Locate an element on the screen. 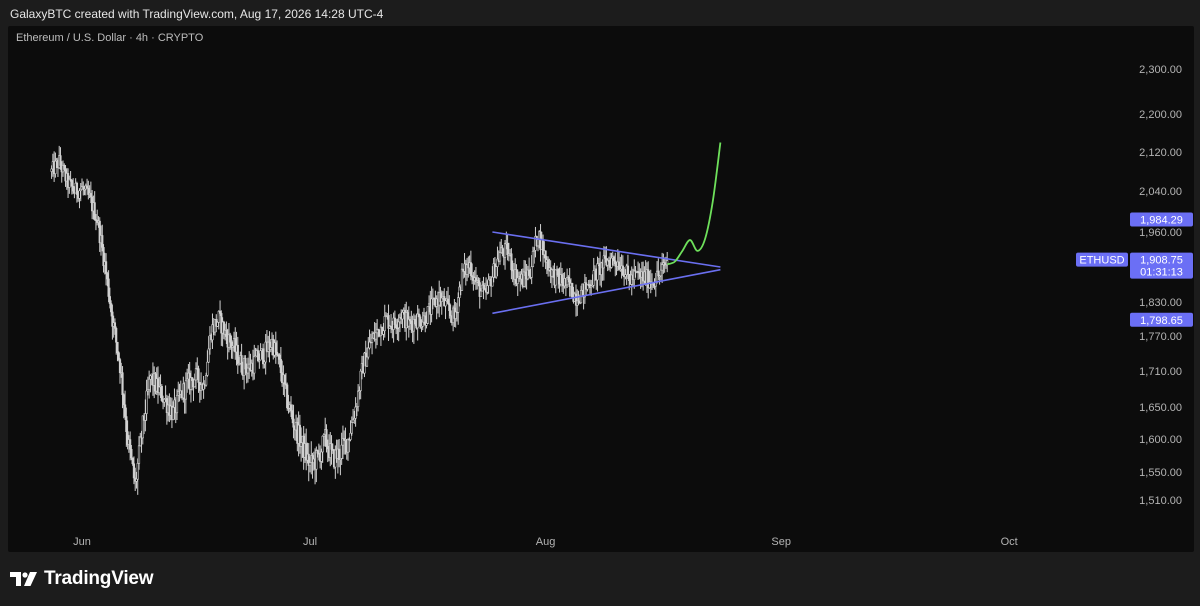  y-tick-label: 1,600.00 is located at coordinates (1160, 440).